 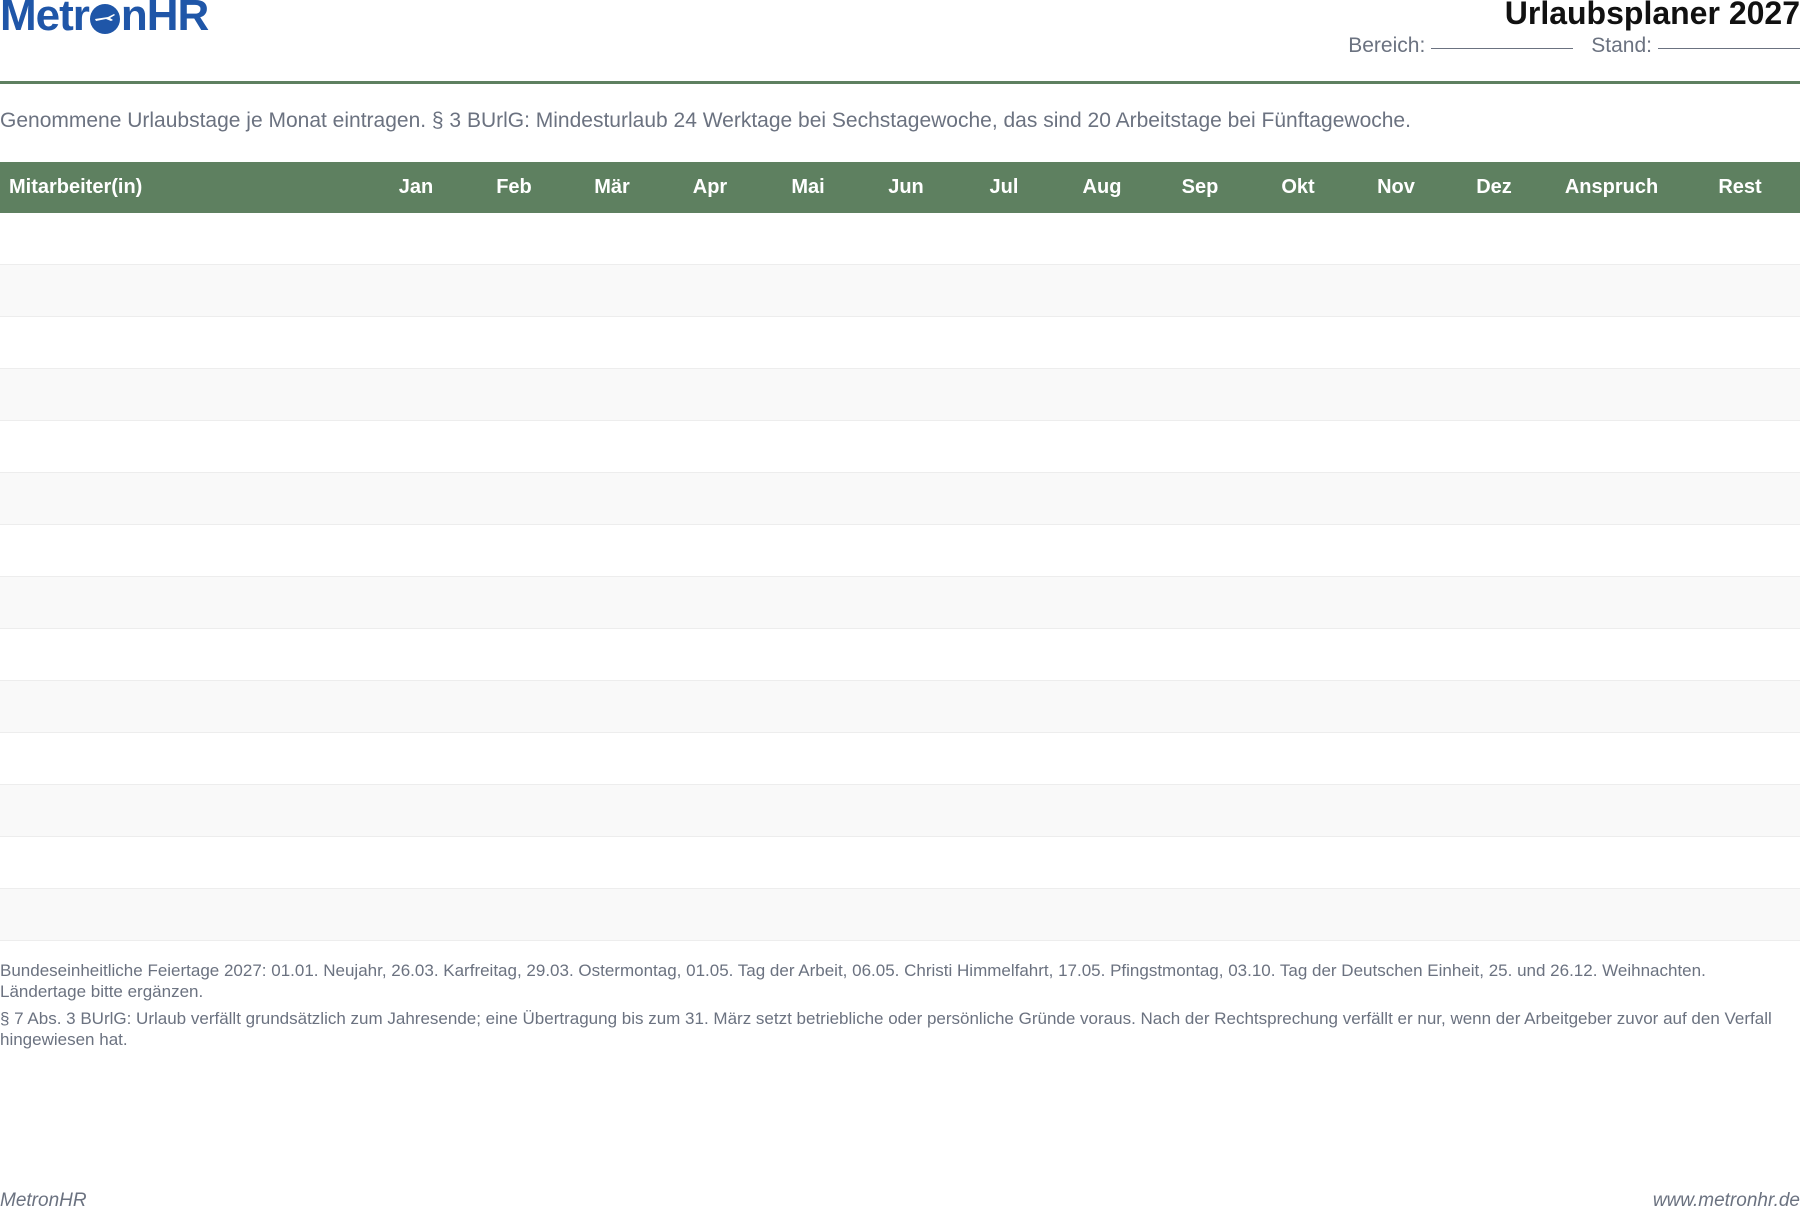 I want to click on meta-fields: Bereich: Stand:, so click(x=1565, y=46).